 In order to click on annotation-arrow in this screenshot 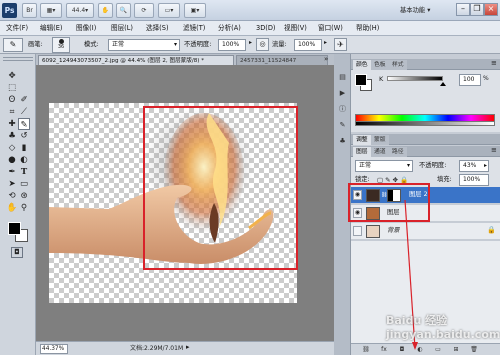, I will do `click(411, 274)`.